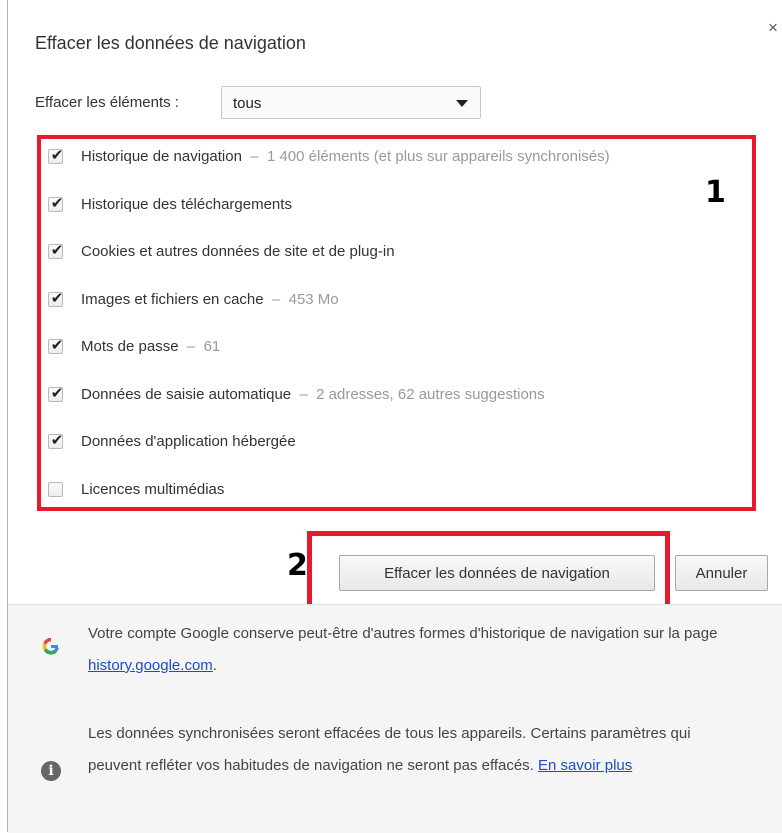  Describe the element at coordinates (170, 43) in the screenshot. I see `dialog-title: Effacer les données de navigation` at that location.